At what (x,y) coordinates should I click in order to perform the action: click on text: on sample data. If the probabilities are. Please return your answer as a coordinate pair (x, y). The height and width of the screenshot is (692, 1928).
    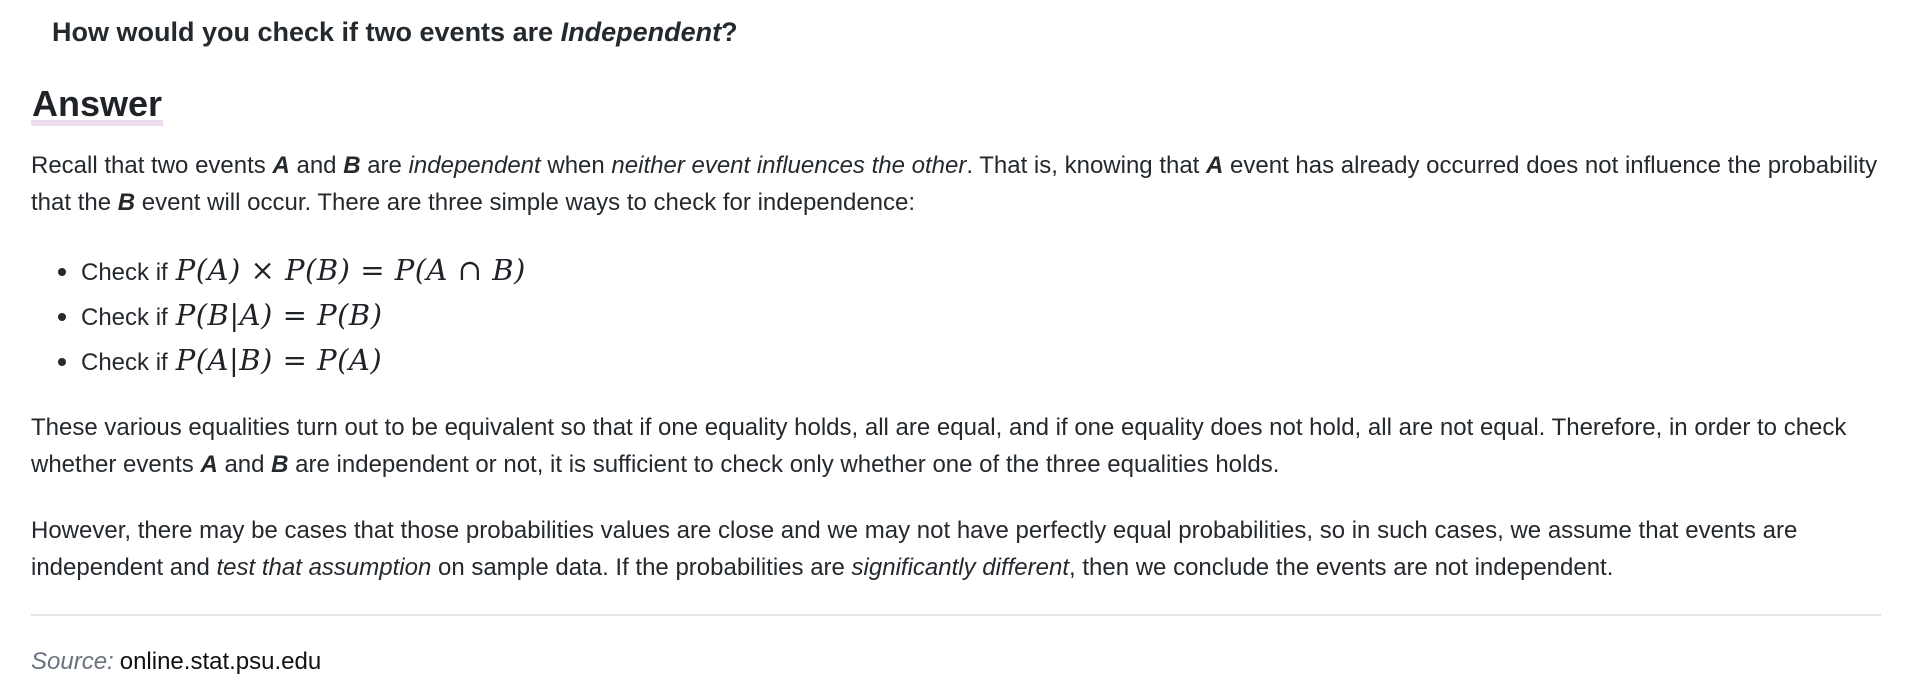
    Looking at the image, I should click on (641, 567).